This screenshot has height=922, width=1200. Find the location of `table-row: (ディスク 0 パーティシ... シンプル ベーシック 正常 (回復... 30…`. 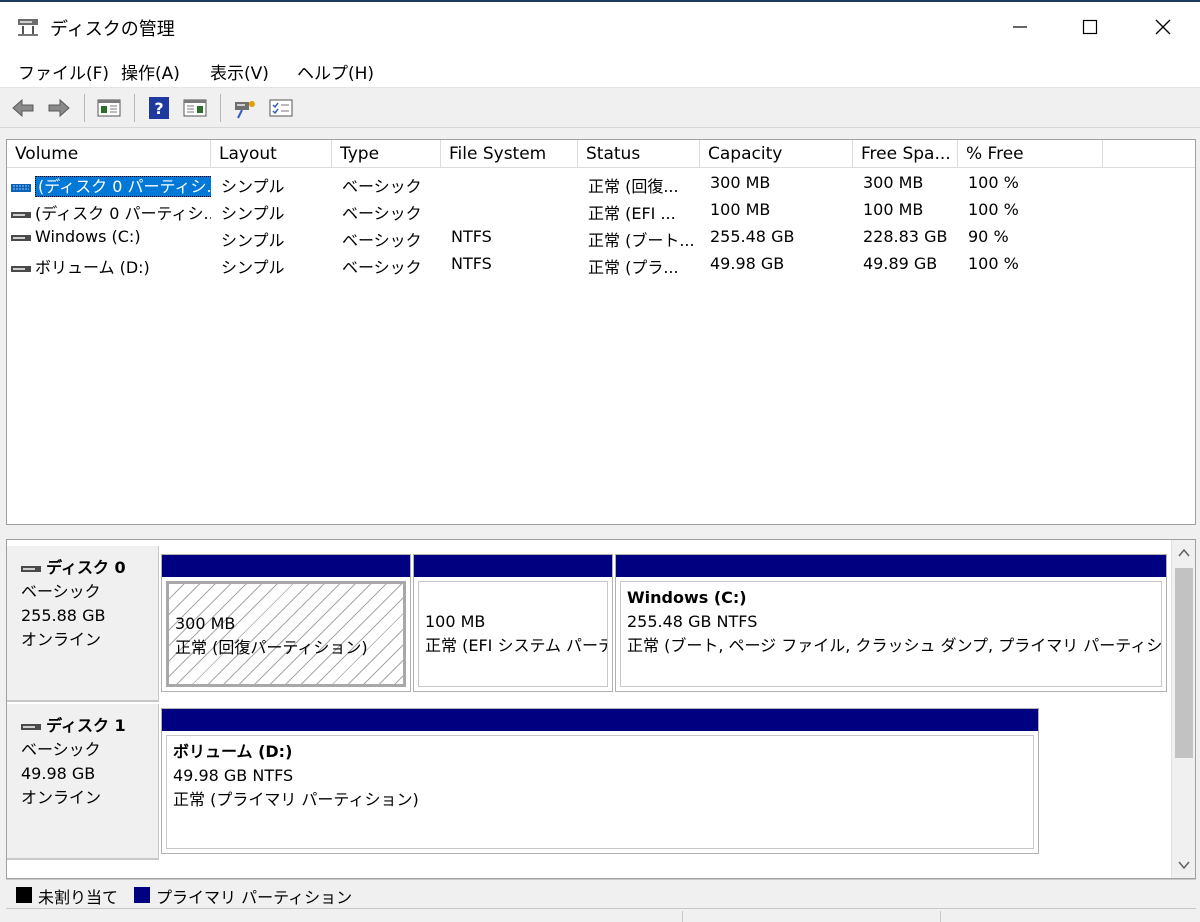

table-row: (ディスク 0 パーティシ... シンプル ベーシック 正常 (回復... 30… is located at coordinates (601, 183).